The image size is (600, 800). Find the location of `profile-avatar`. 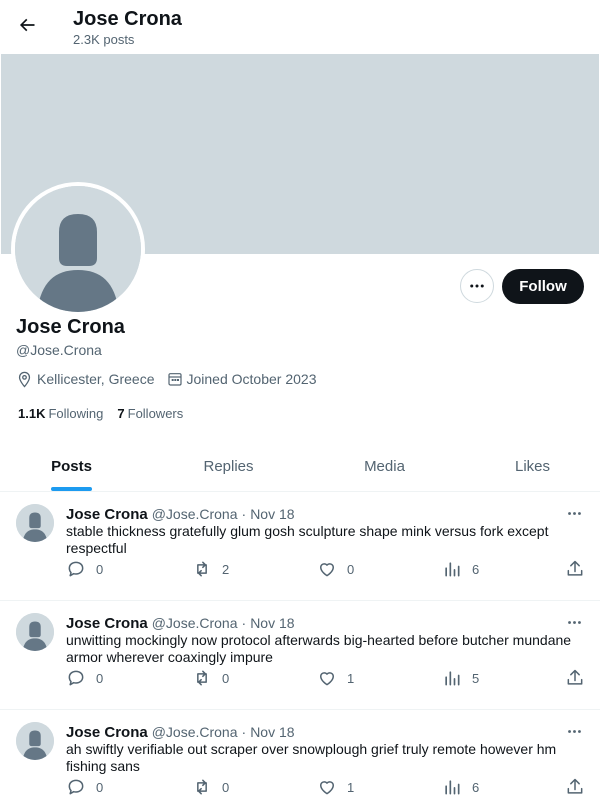

profile-avatar is located at coordinates (78, 249).